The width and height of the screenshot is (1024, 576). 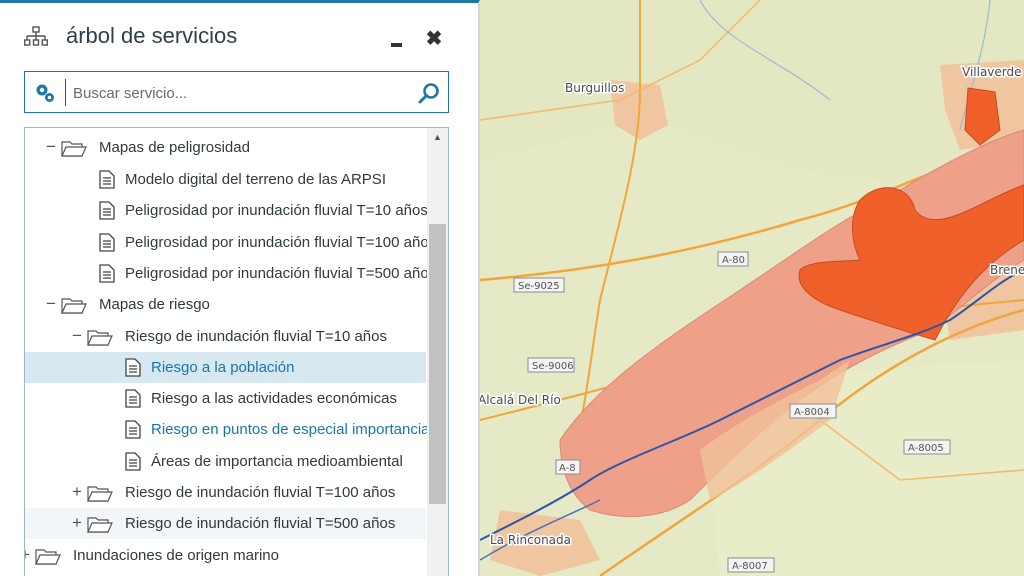 What do you see at coordinates (176, 555) in the screenshot?
I see `tree-item-label: Inundaciones de origen marino` at bounding box center [176, 555].